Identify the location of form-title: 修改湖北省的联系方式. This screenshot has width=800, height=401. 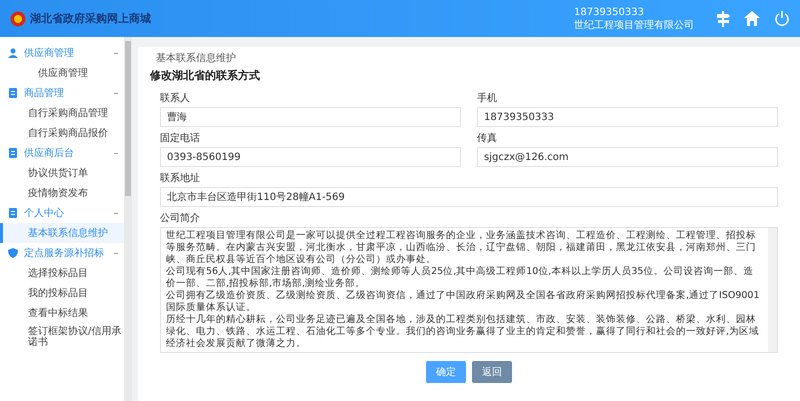
(205, 75).